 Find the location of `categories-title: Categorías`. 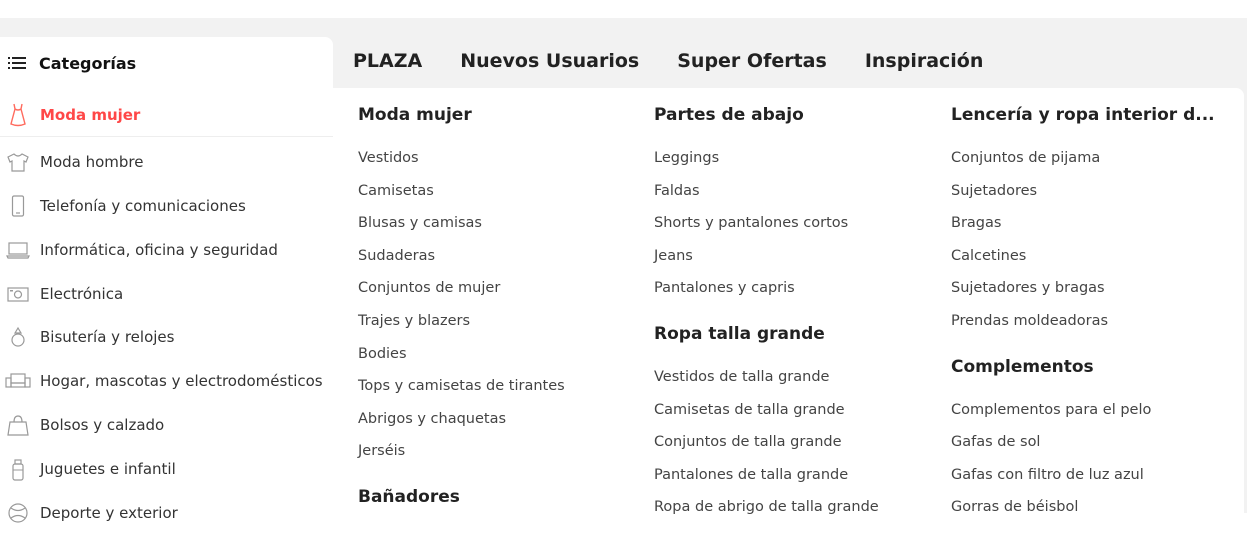

categories-title: Categorías is located at coordinates (88, 63).